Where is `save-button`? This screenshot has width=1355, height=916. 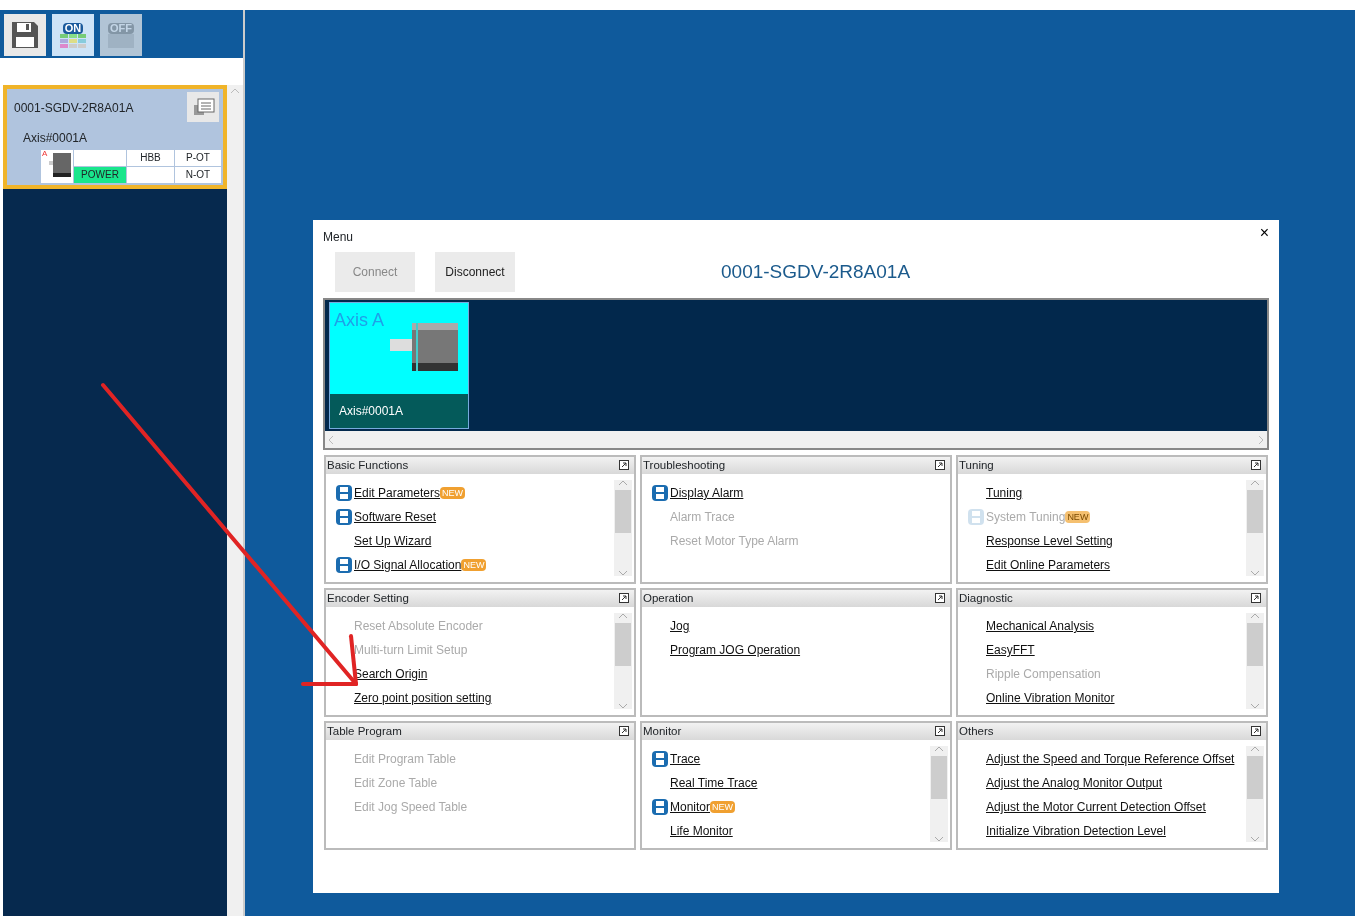 save-button is located at coordinates (25, 35).